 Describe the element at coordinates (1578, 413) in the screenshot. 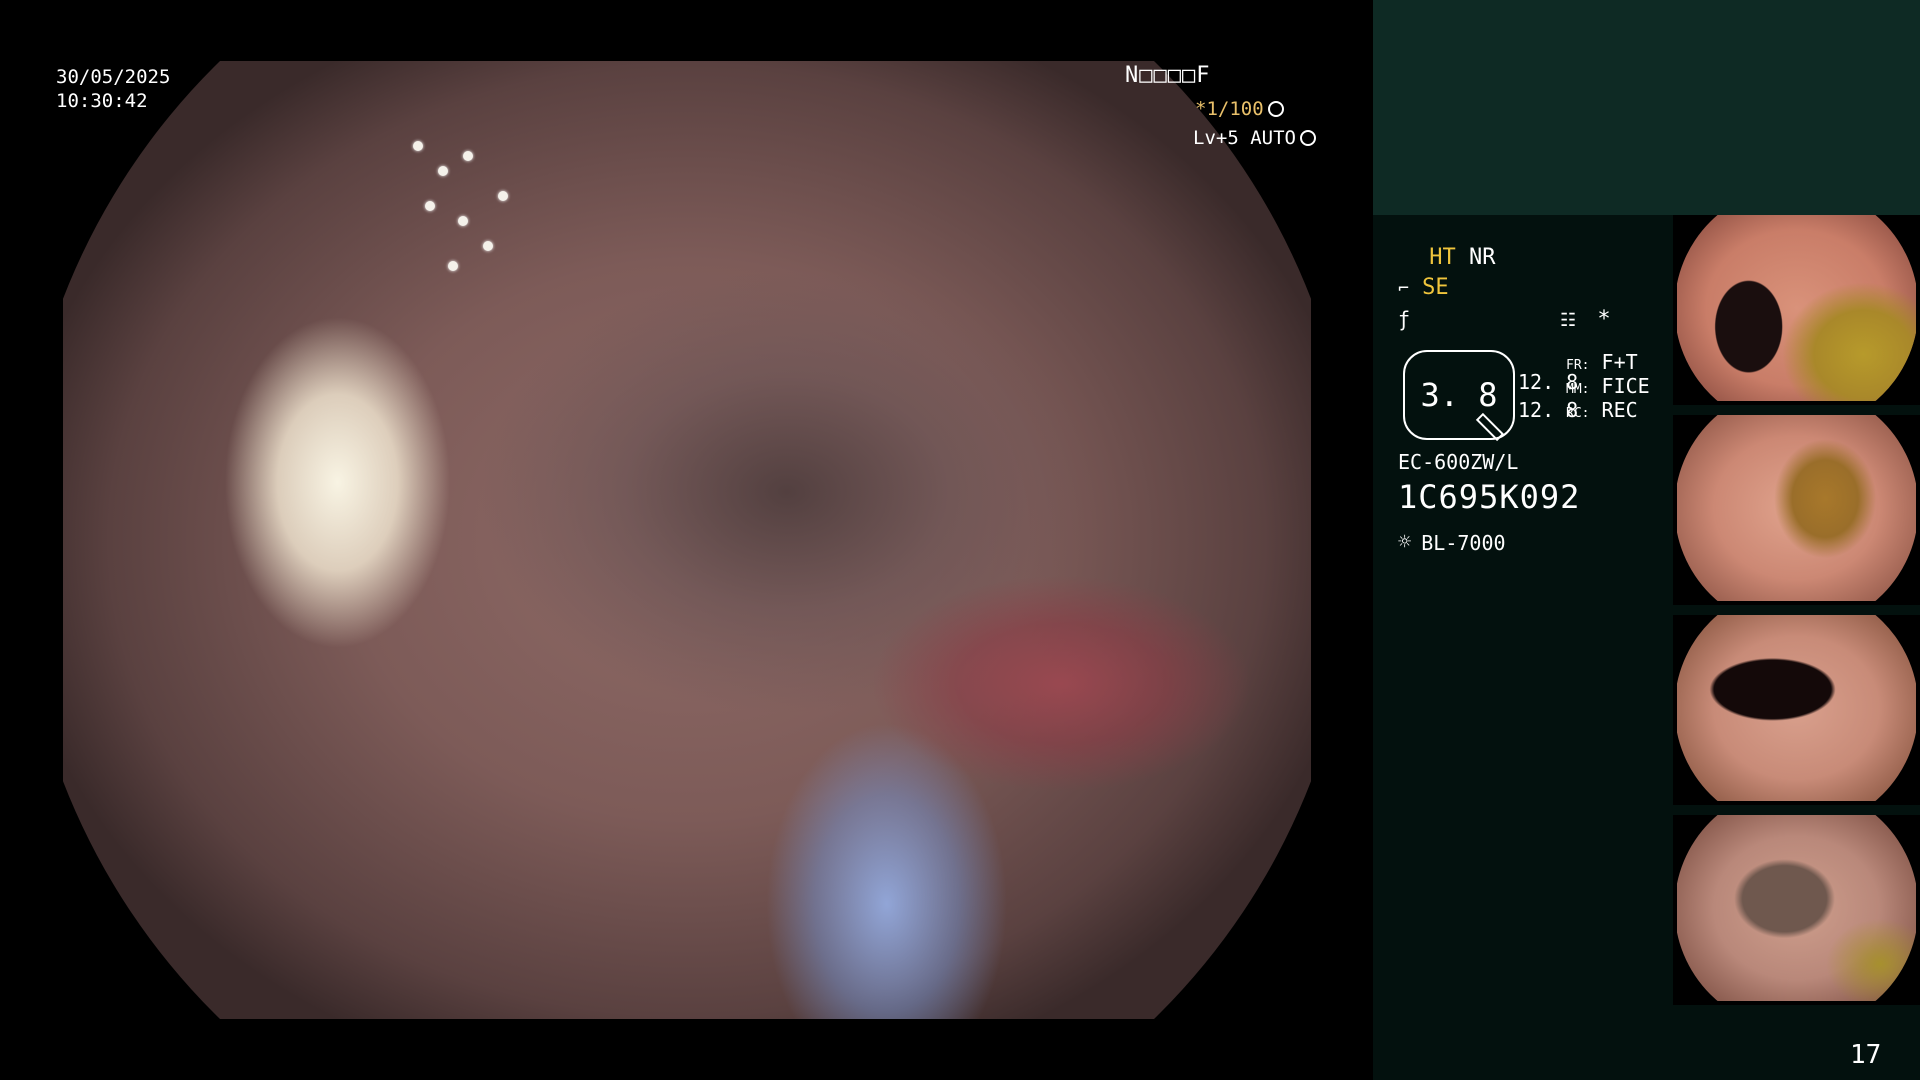

I see `rc-label: RC:` at that location.